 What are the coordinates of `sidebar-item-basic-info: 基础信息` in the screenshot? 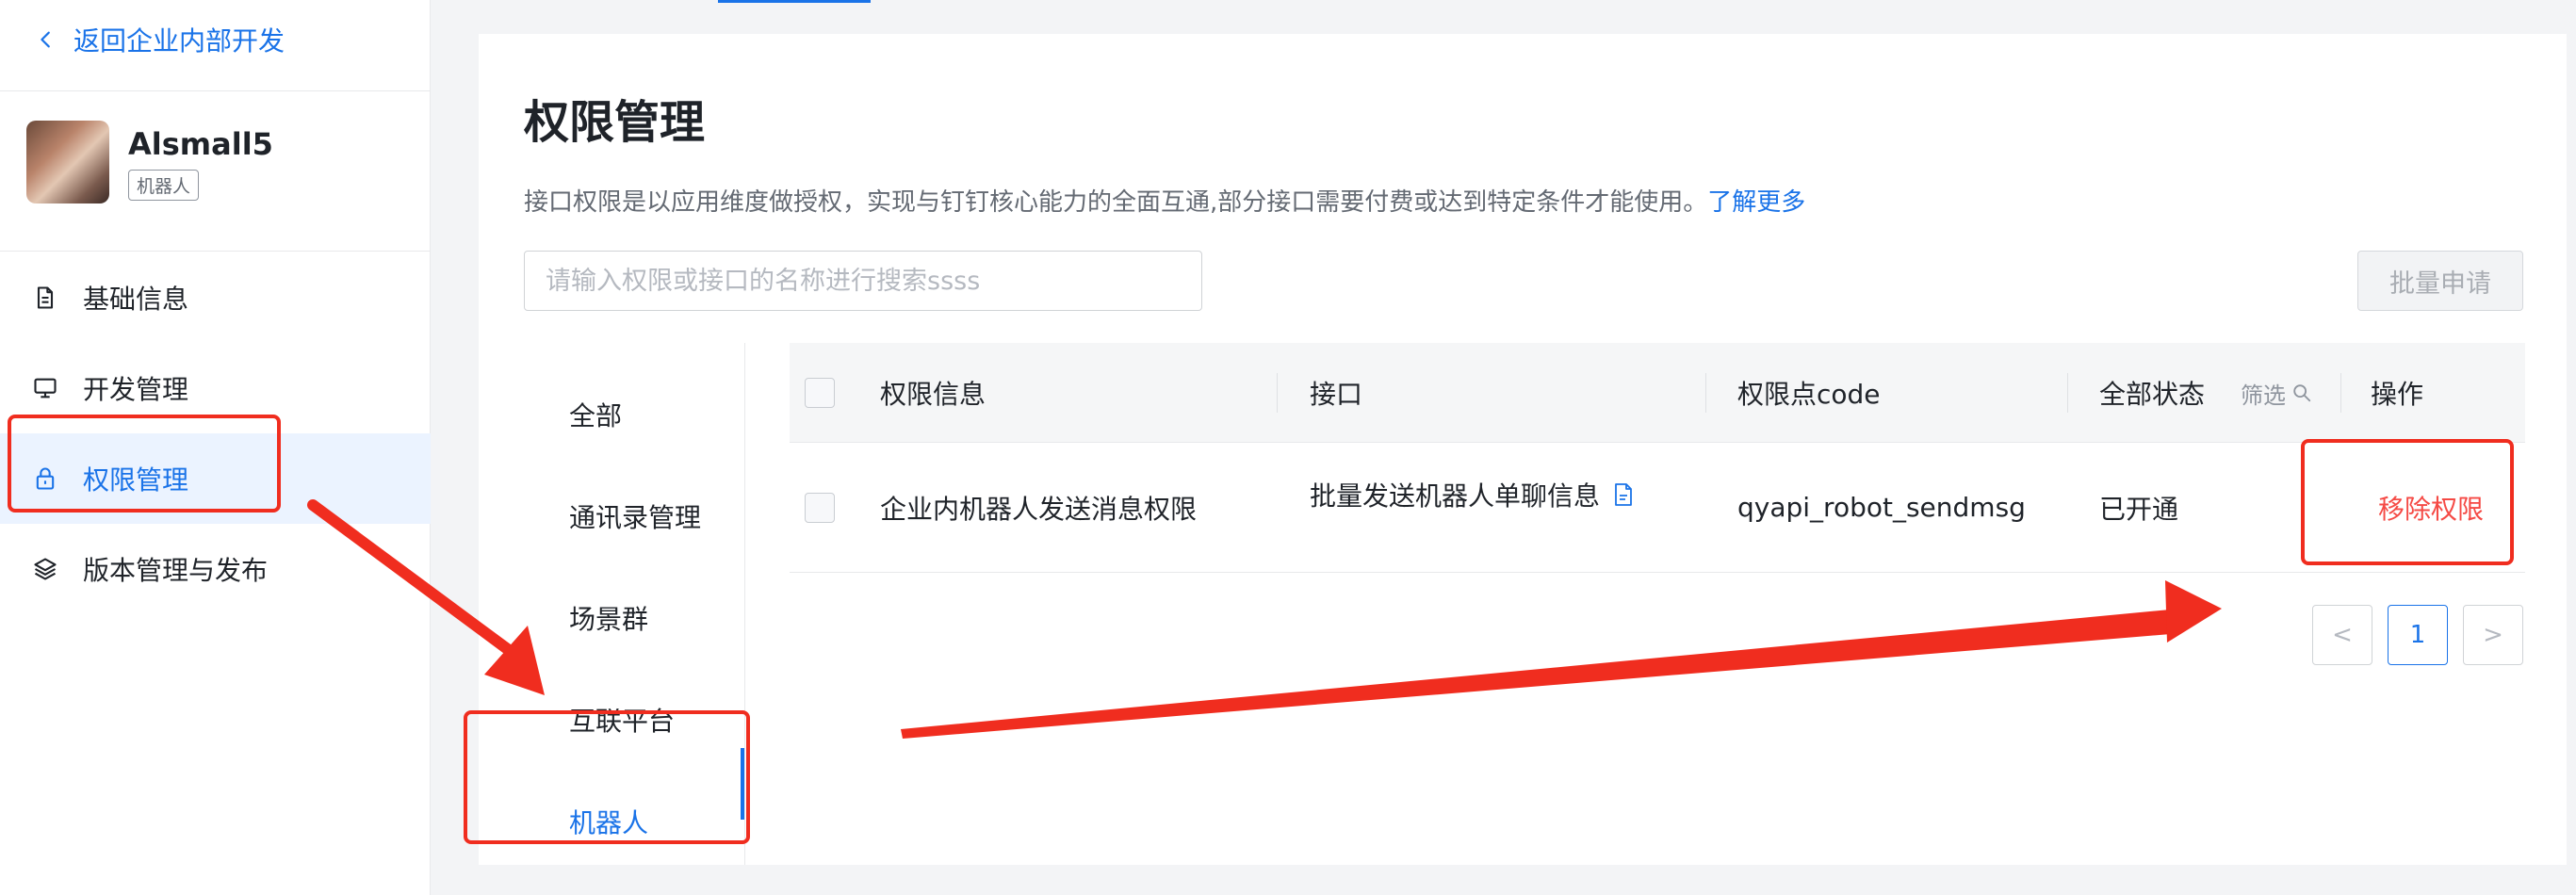 It's located at (215, 298).